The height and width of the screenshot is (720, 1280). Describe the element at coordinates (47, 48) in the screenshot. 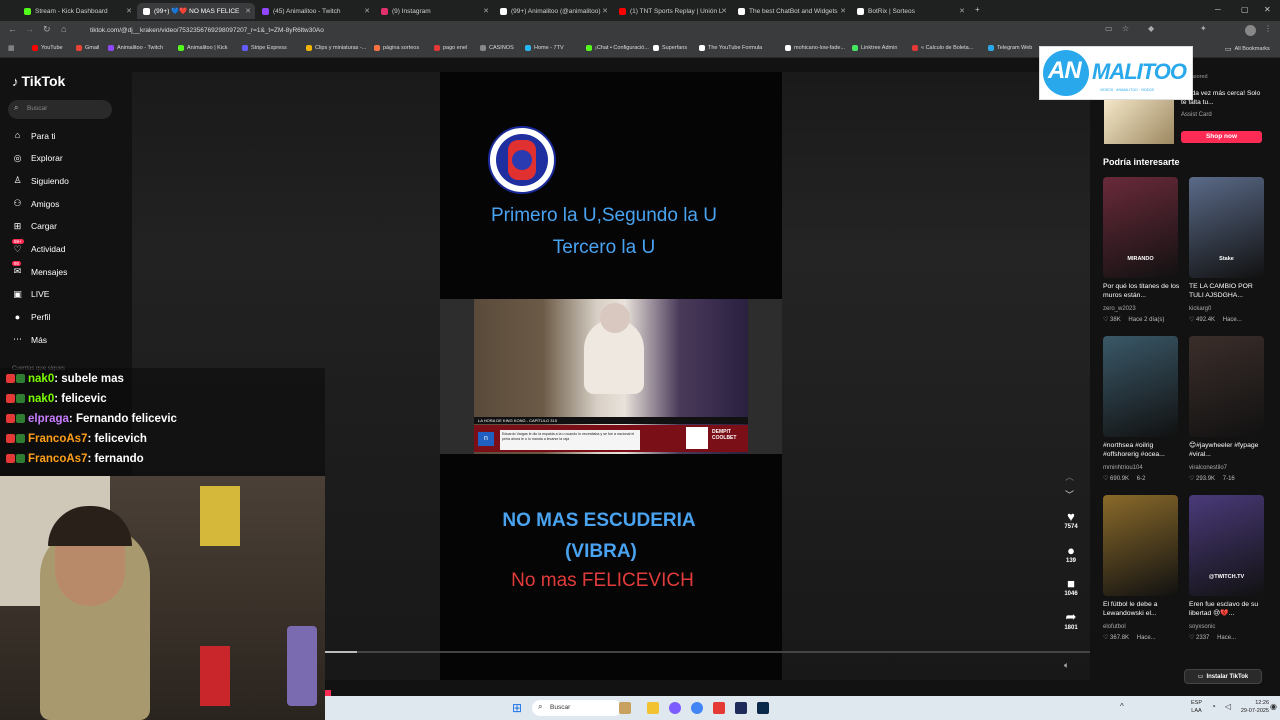

I see `bookmark-item: YouTube` at that location.